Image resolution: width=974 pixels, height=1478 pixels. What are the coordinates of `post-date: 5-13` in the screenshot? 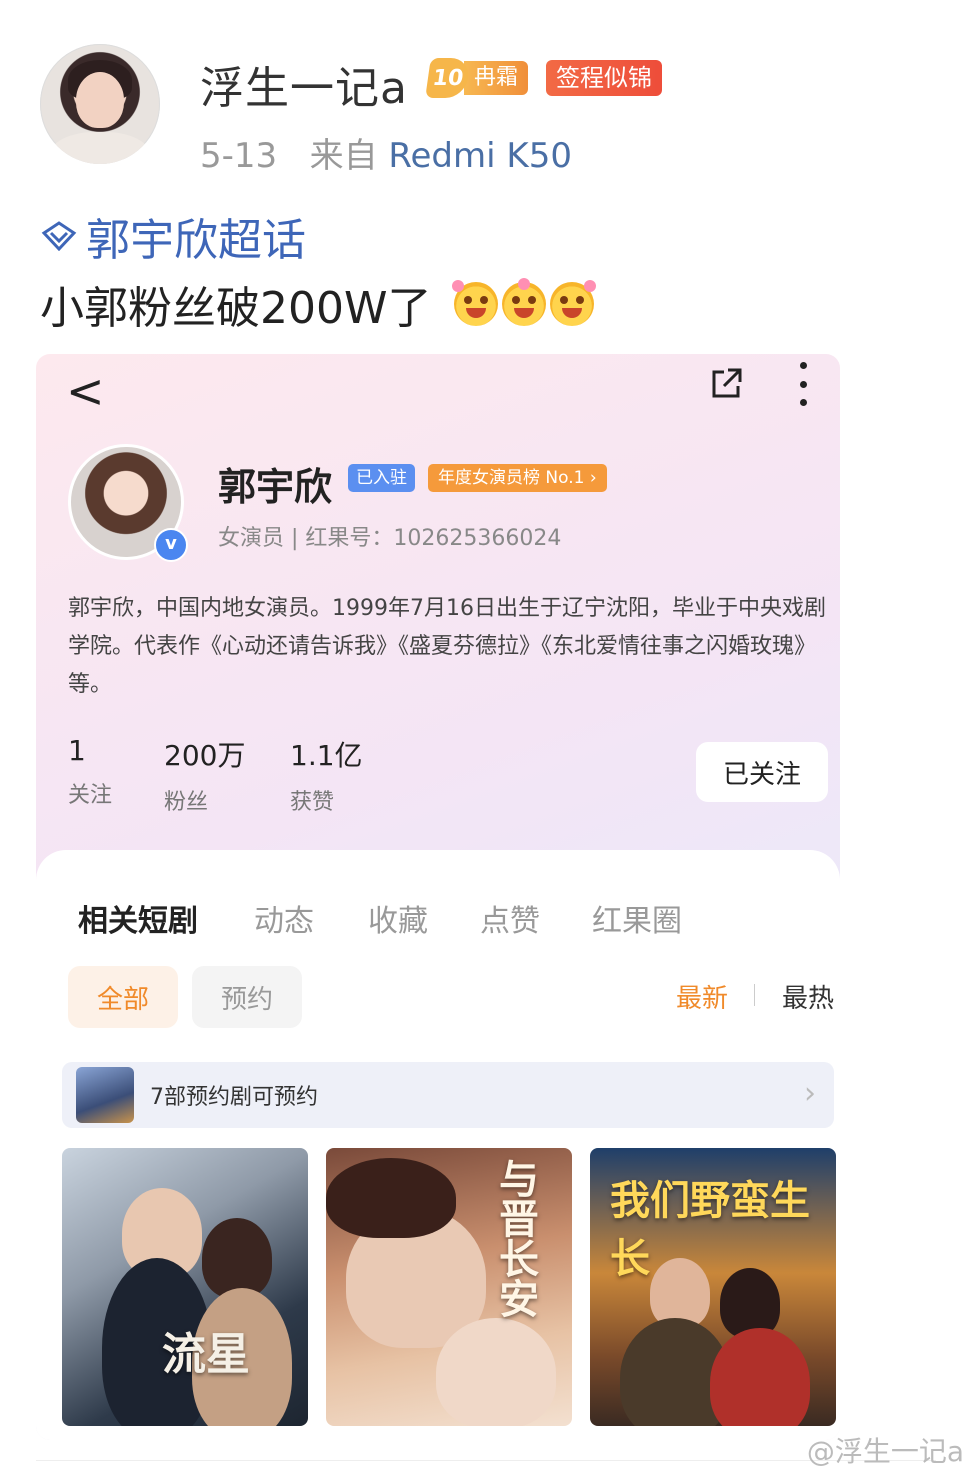 It's located at (239, 156).